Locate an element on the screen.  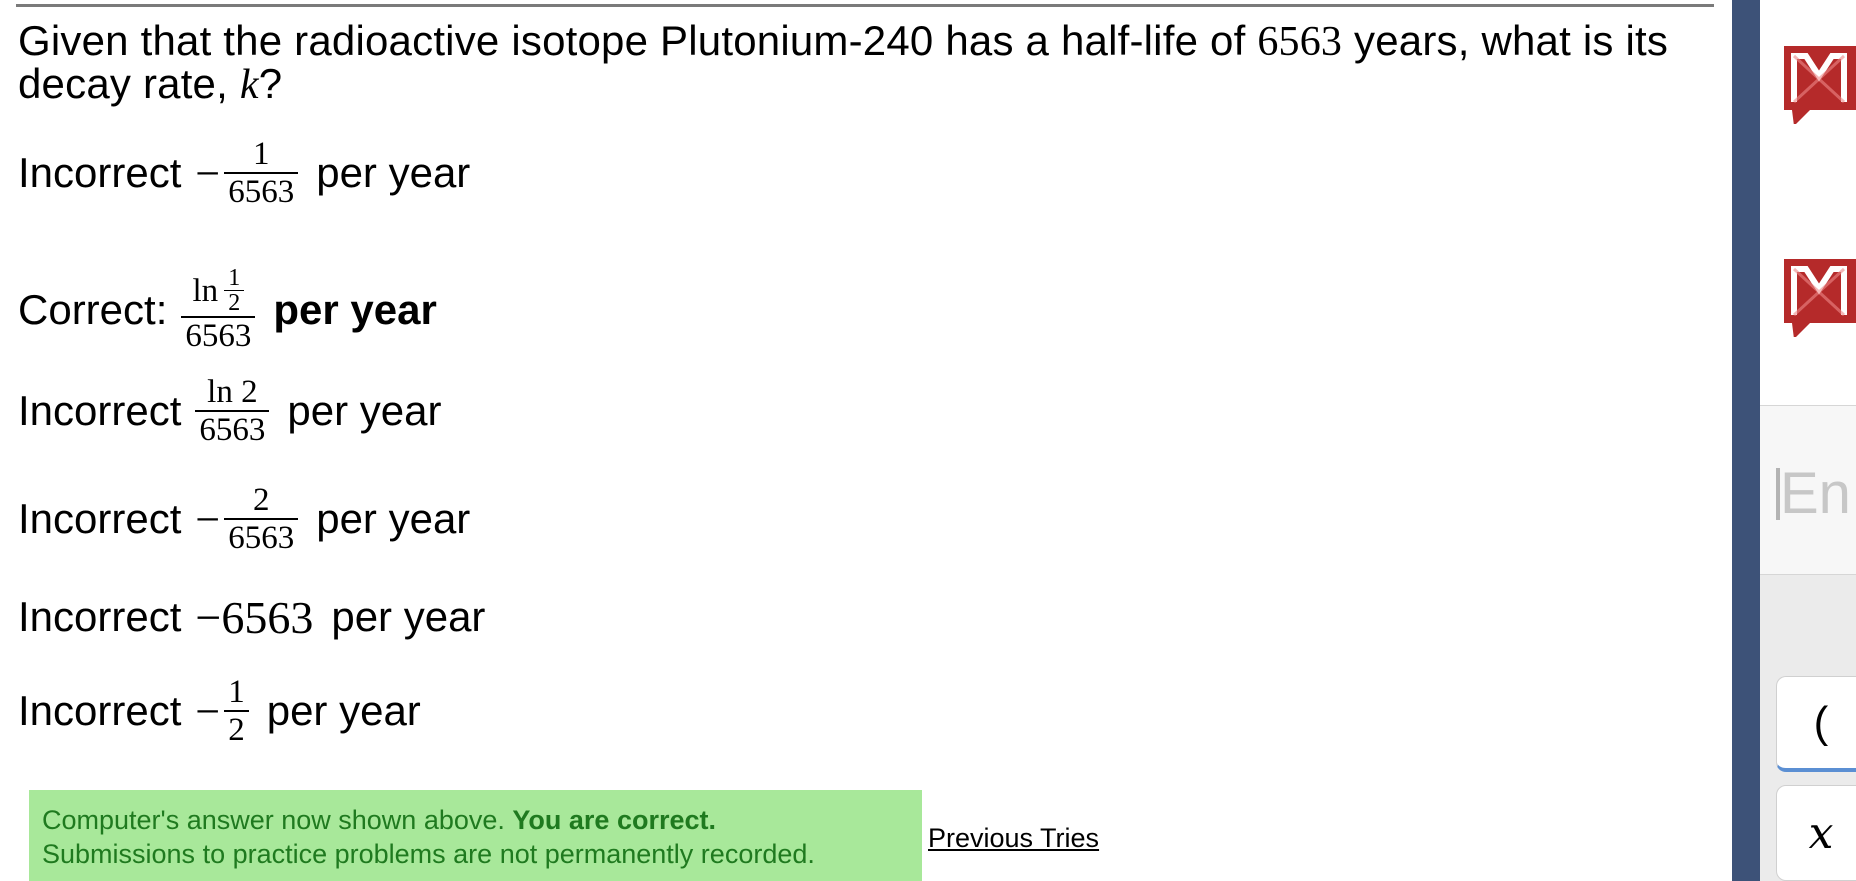
entry-placeholder-text: En is located at coordinates (1813, 493).